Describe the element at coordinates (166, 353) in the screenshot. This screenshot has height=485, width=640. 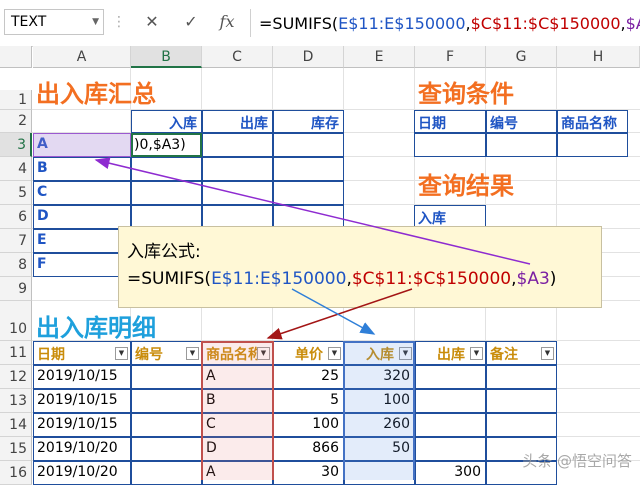
I see `detail-header-code: 编号 ▼` at that location.